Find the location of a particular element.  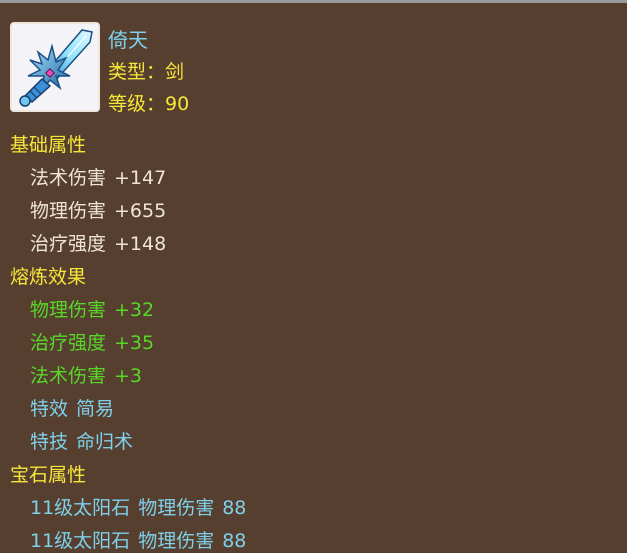

item-level: 等级：90 is located at coordinates (148, 102).